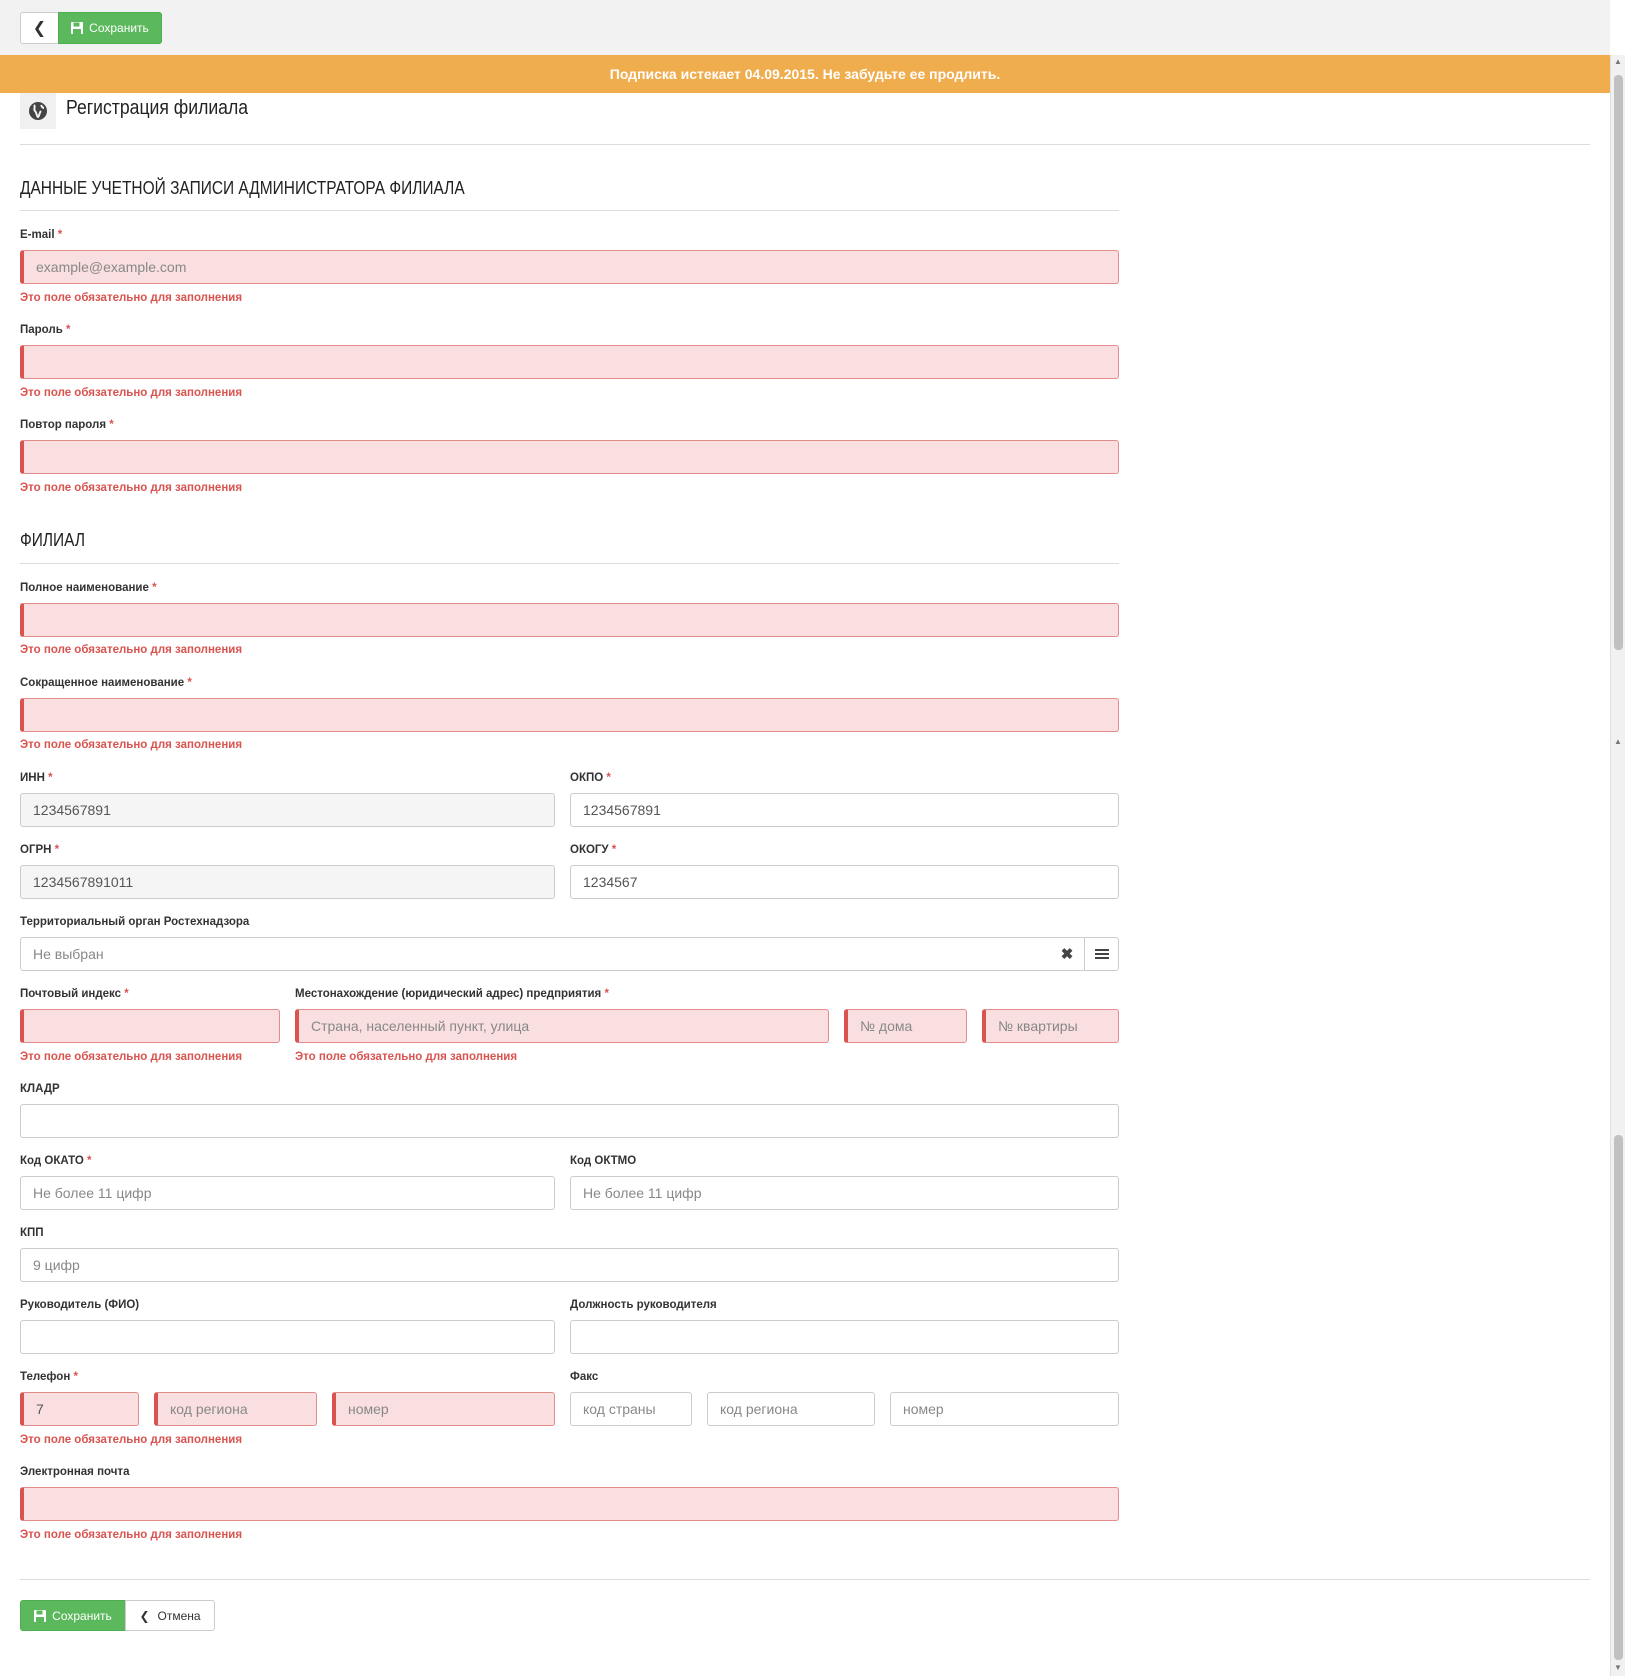 This screenshot has width=1625, height=1676. What do you see at coordinates (131, 488) in the screenshot?
I see `password-repeat-error: Это поле обязательно для заполнения` at bounding box center [131, 488].